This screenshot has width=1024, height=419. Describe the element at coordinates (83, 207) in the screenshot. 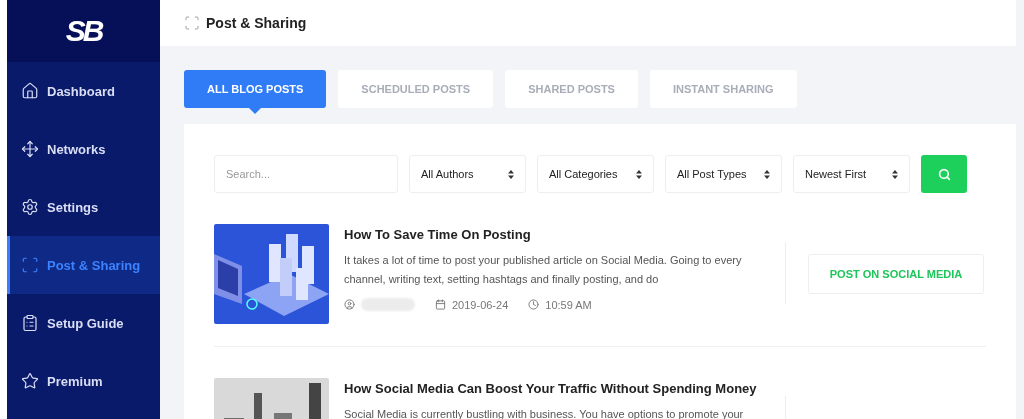

I see `sidebar-item: Settings` at that location.